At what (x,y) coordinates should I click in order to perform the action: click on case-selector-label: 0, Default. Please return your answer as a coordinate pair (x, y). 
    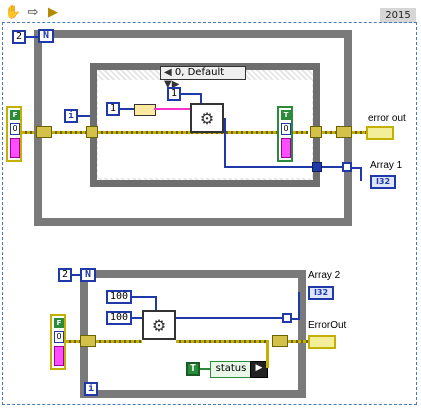
    Looking at the image, I should click on (199, 72).